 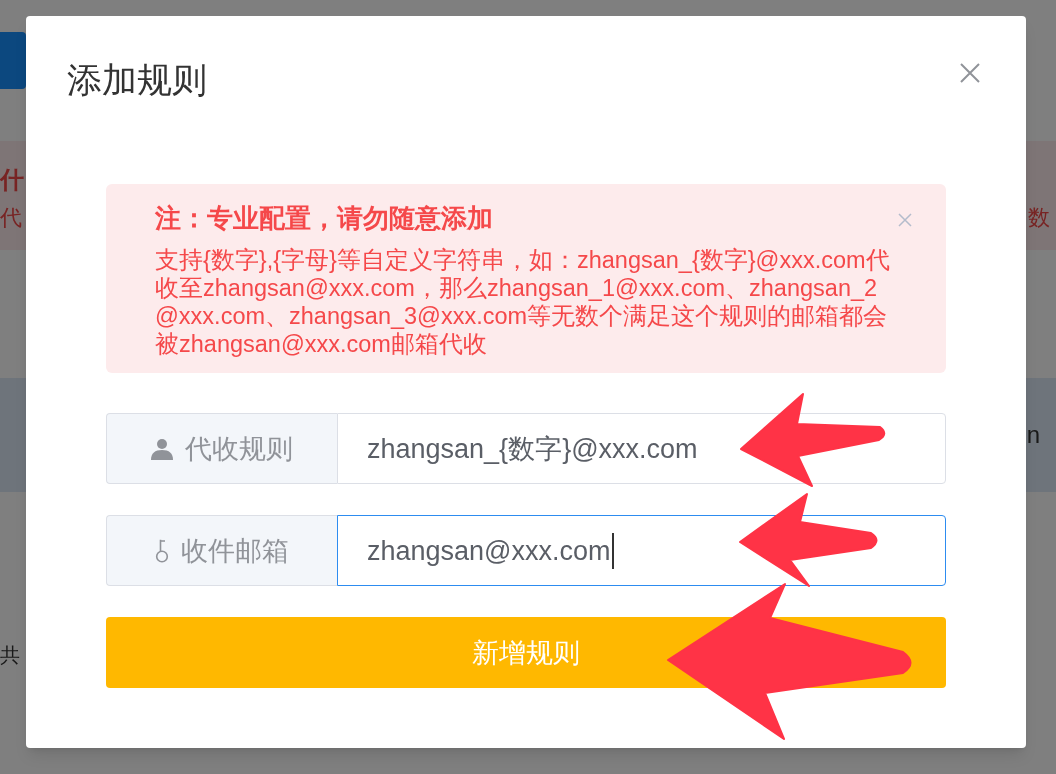 I want to click on input-field: zhangsan@xxx.com, so click(x=641, y=550).